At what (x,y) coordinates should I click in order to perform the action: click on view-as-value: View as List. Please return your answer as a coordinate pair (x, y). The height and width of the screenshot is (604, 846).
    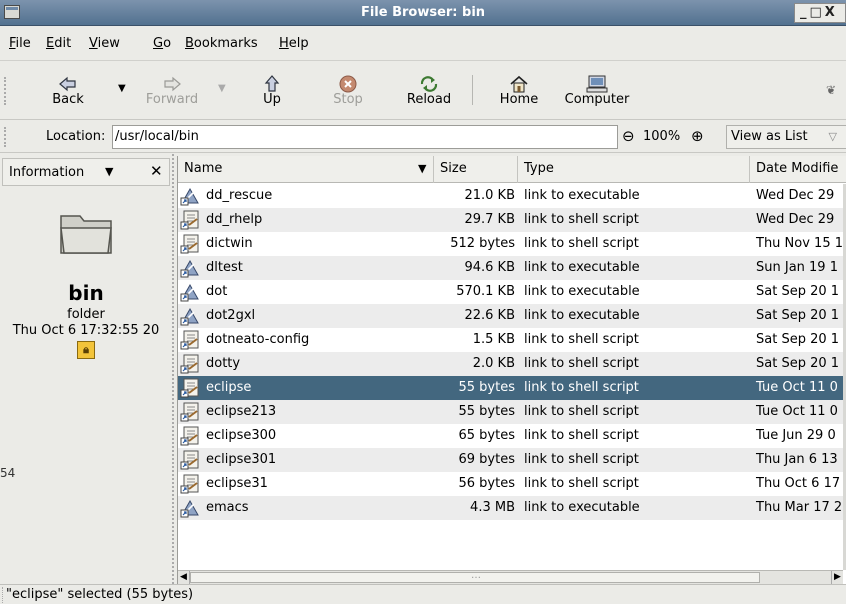
    Looking at the image, I should click on (769, 136).